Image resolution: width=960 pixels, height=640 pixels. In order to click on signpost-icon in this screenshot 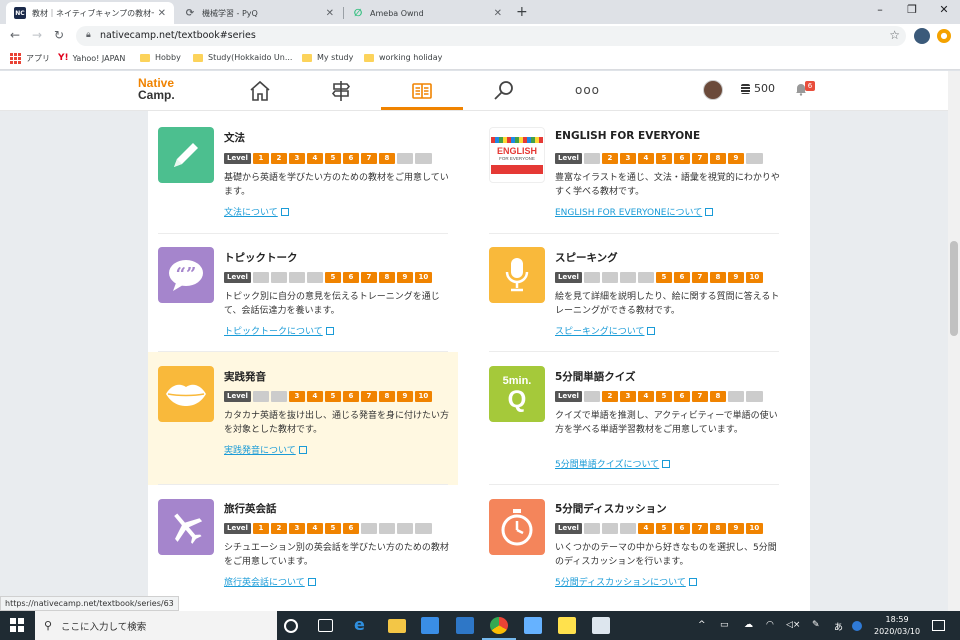, I will do `click(341, 91)`.